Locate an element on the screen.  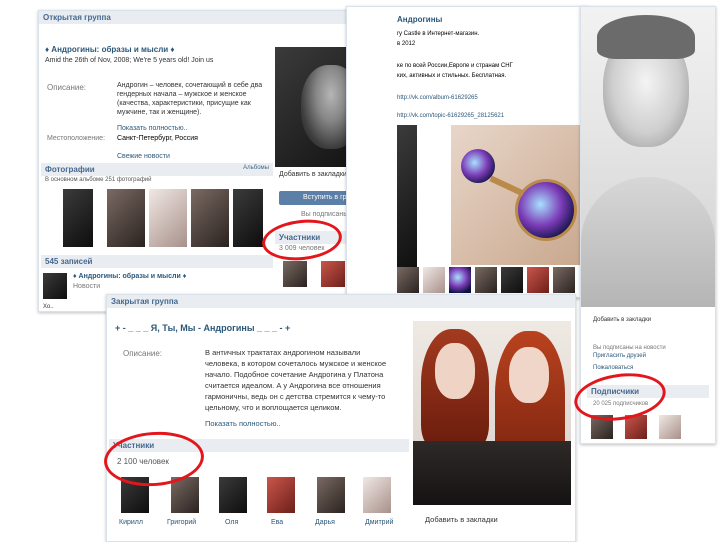
shop-title: Андрогины is located at coordinates (419, 19).